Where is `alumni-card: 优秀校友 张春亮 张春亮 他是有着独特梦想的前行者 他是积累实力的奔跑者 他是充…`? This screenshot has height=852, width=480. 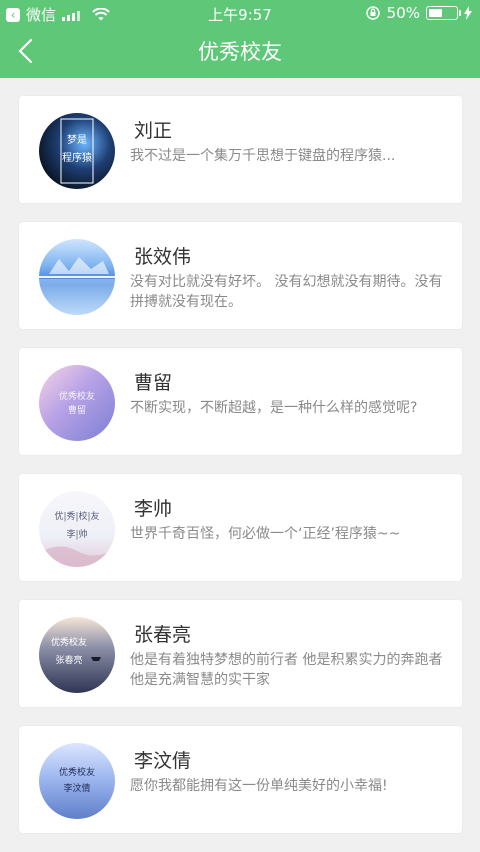 alumni-card: 优秀校友 张春亮 张春亮 他是有着独特梦想的前行者 他是积累实力的奔跑者 他是充… is located at coordinates (240, 653).